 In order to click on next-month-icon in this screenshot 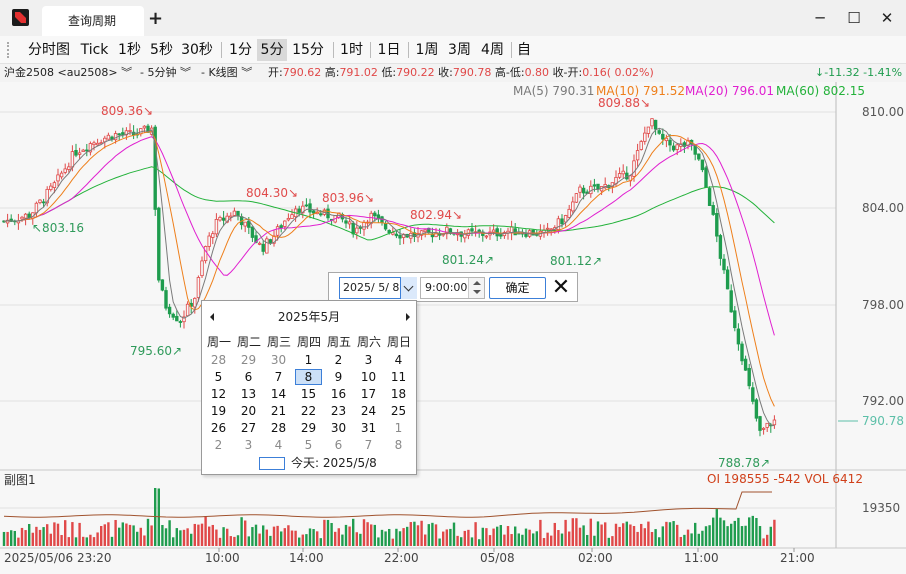, I will do `click(408, 317)`.